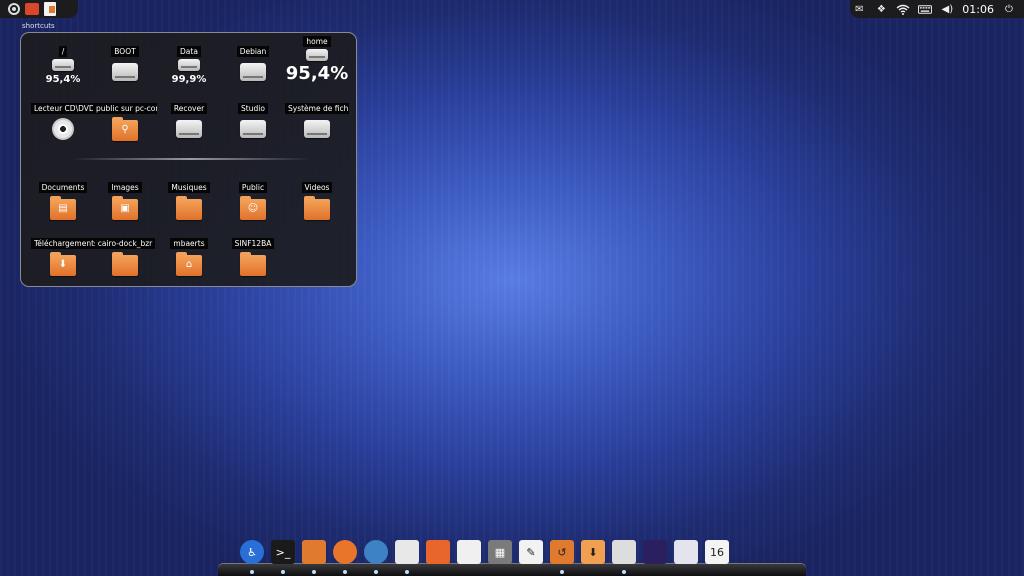  Describe the element at coordinates (50, 9) in the screenshot. I see `document-icon` at that location.